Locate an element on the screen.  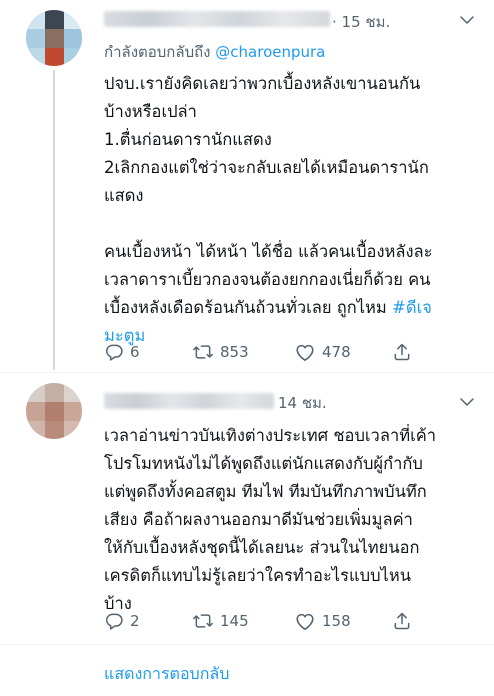
reply-button: 2 is located at coordinates (122, 621).